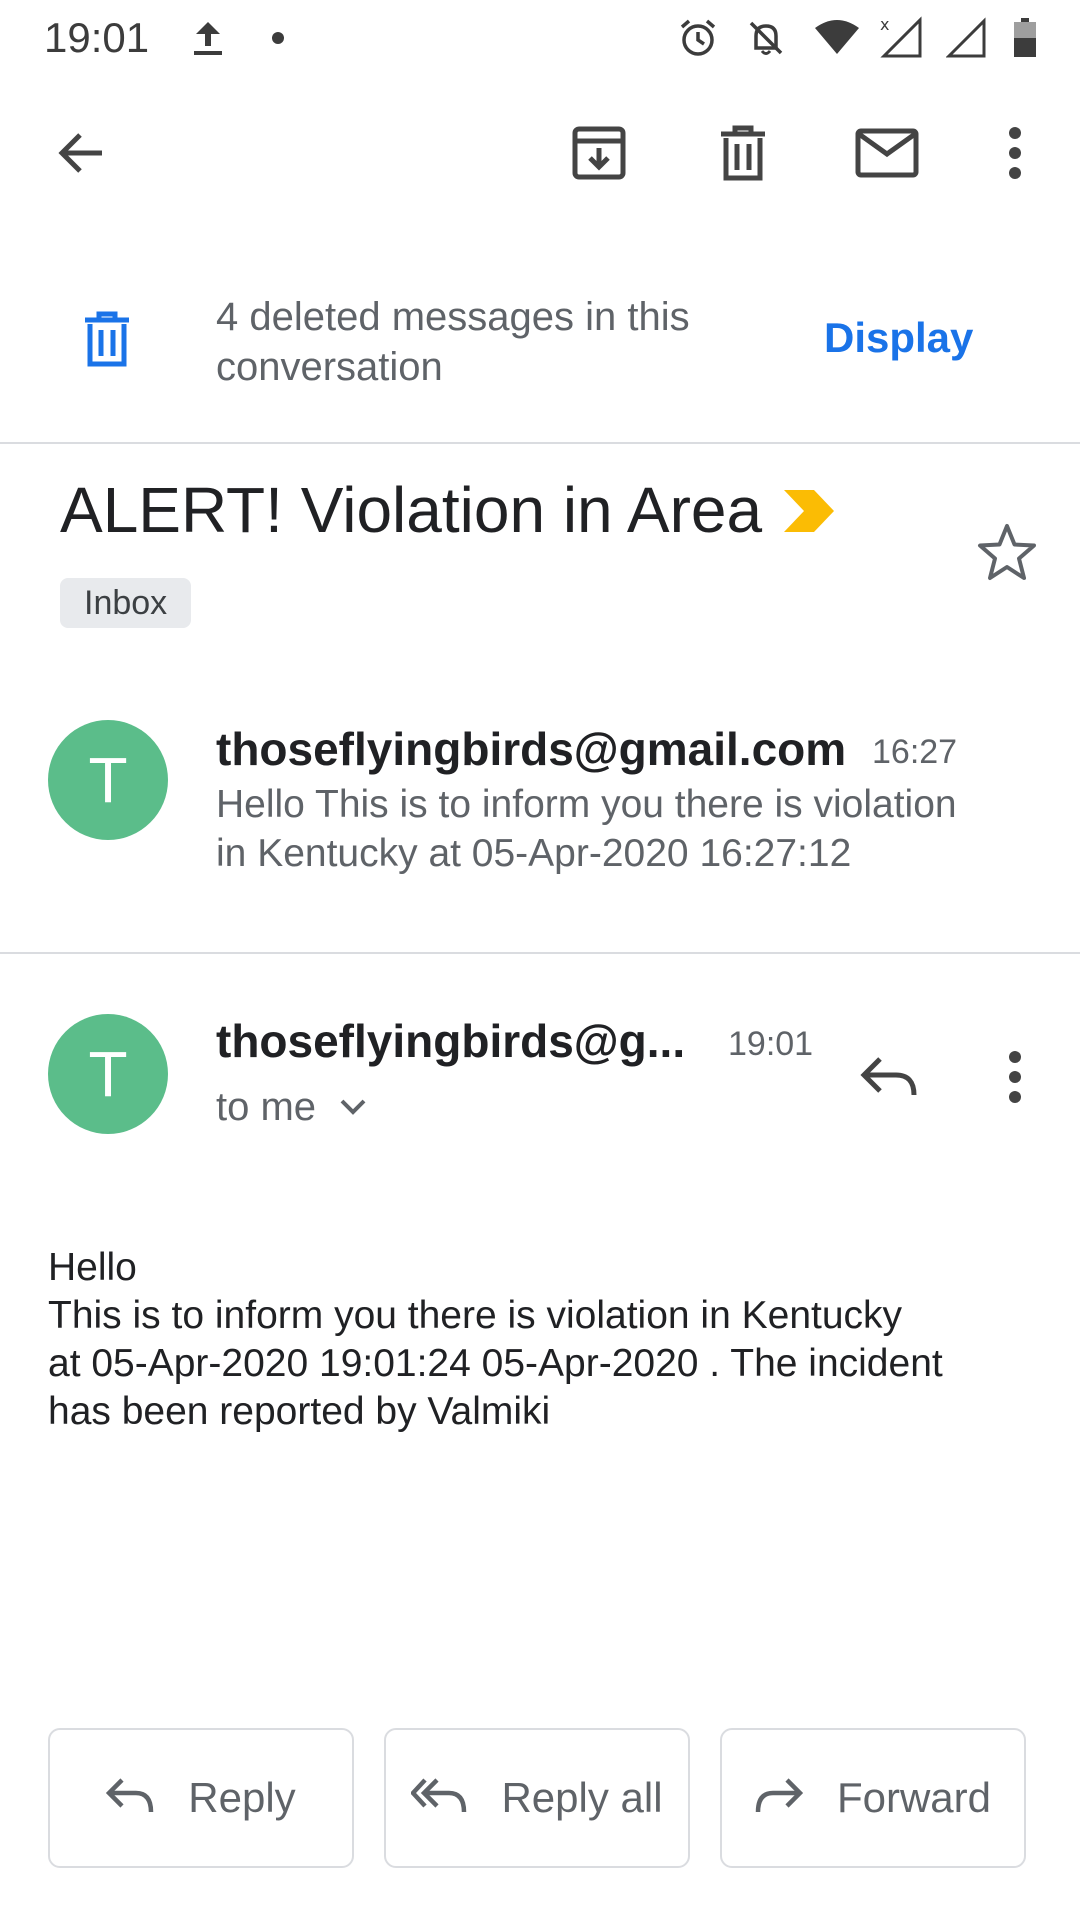 The height and width of the screenshot is (1920, 1080). I want to click on dot-icon, so click(278, 38).